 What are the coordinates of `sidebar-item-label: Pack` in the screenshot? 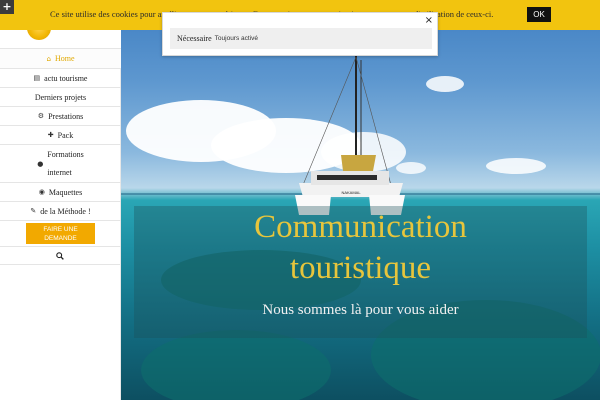 It's located at (65, 135).